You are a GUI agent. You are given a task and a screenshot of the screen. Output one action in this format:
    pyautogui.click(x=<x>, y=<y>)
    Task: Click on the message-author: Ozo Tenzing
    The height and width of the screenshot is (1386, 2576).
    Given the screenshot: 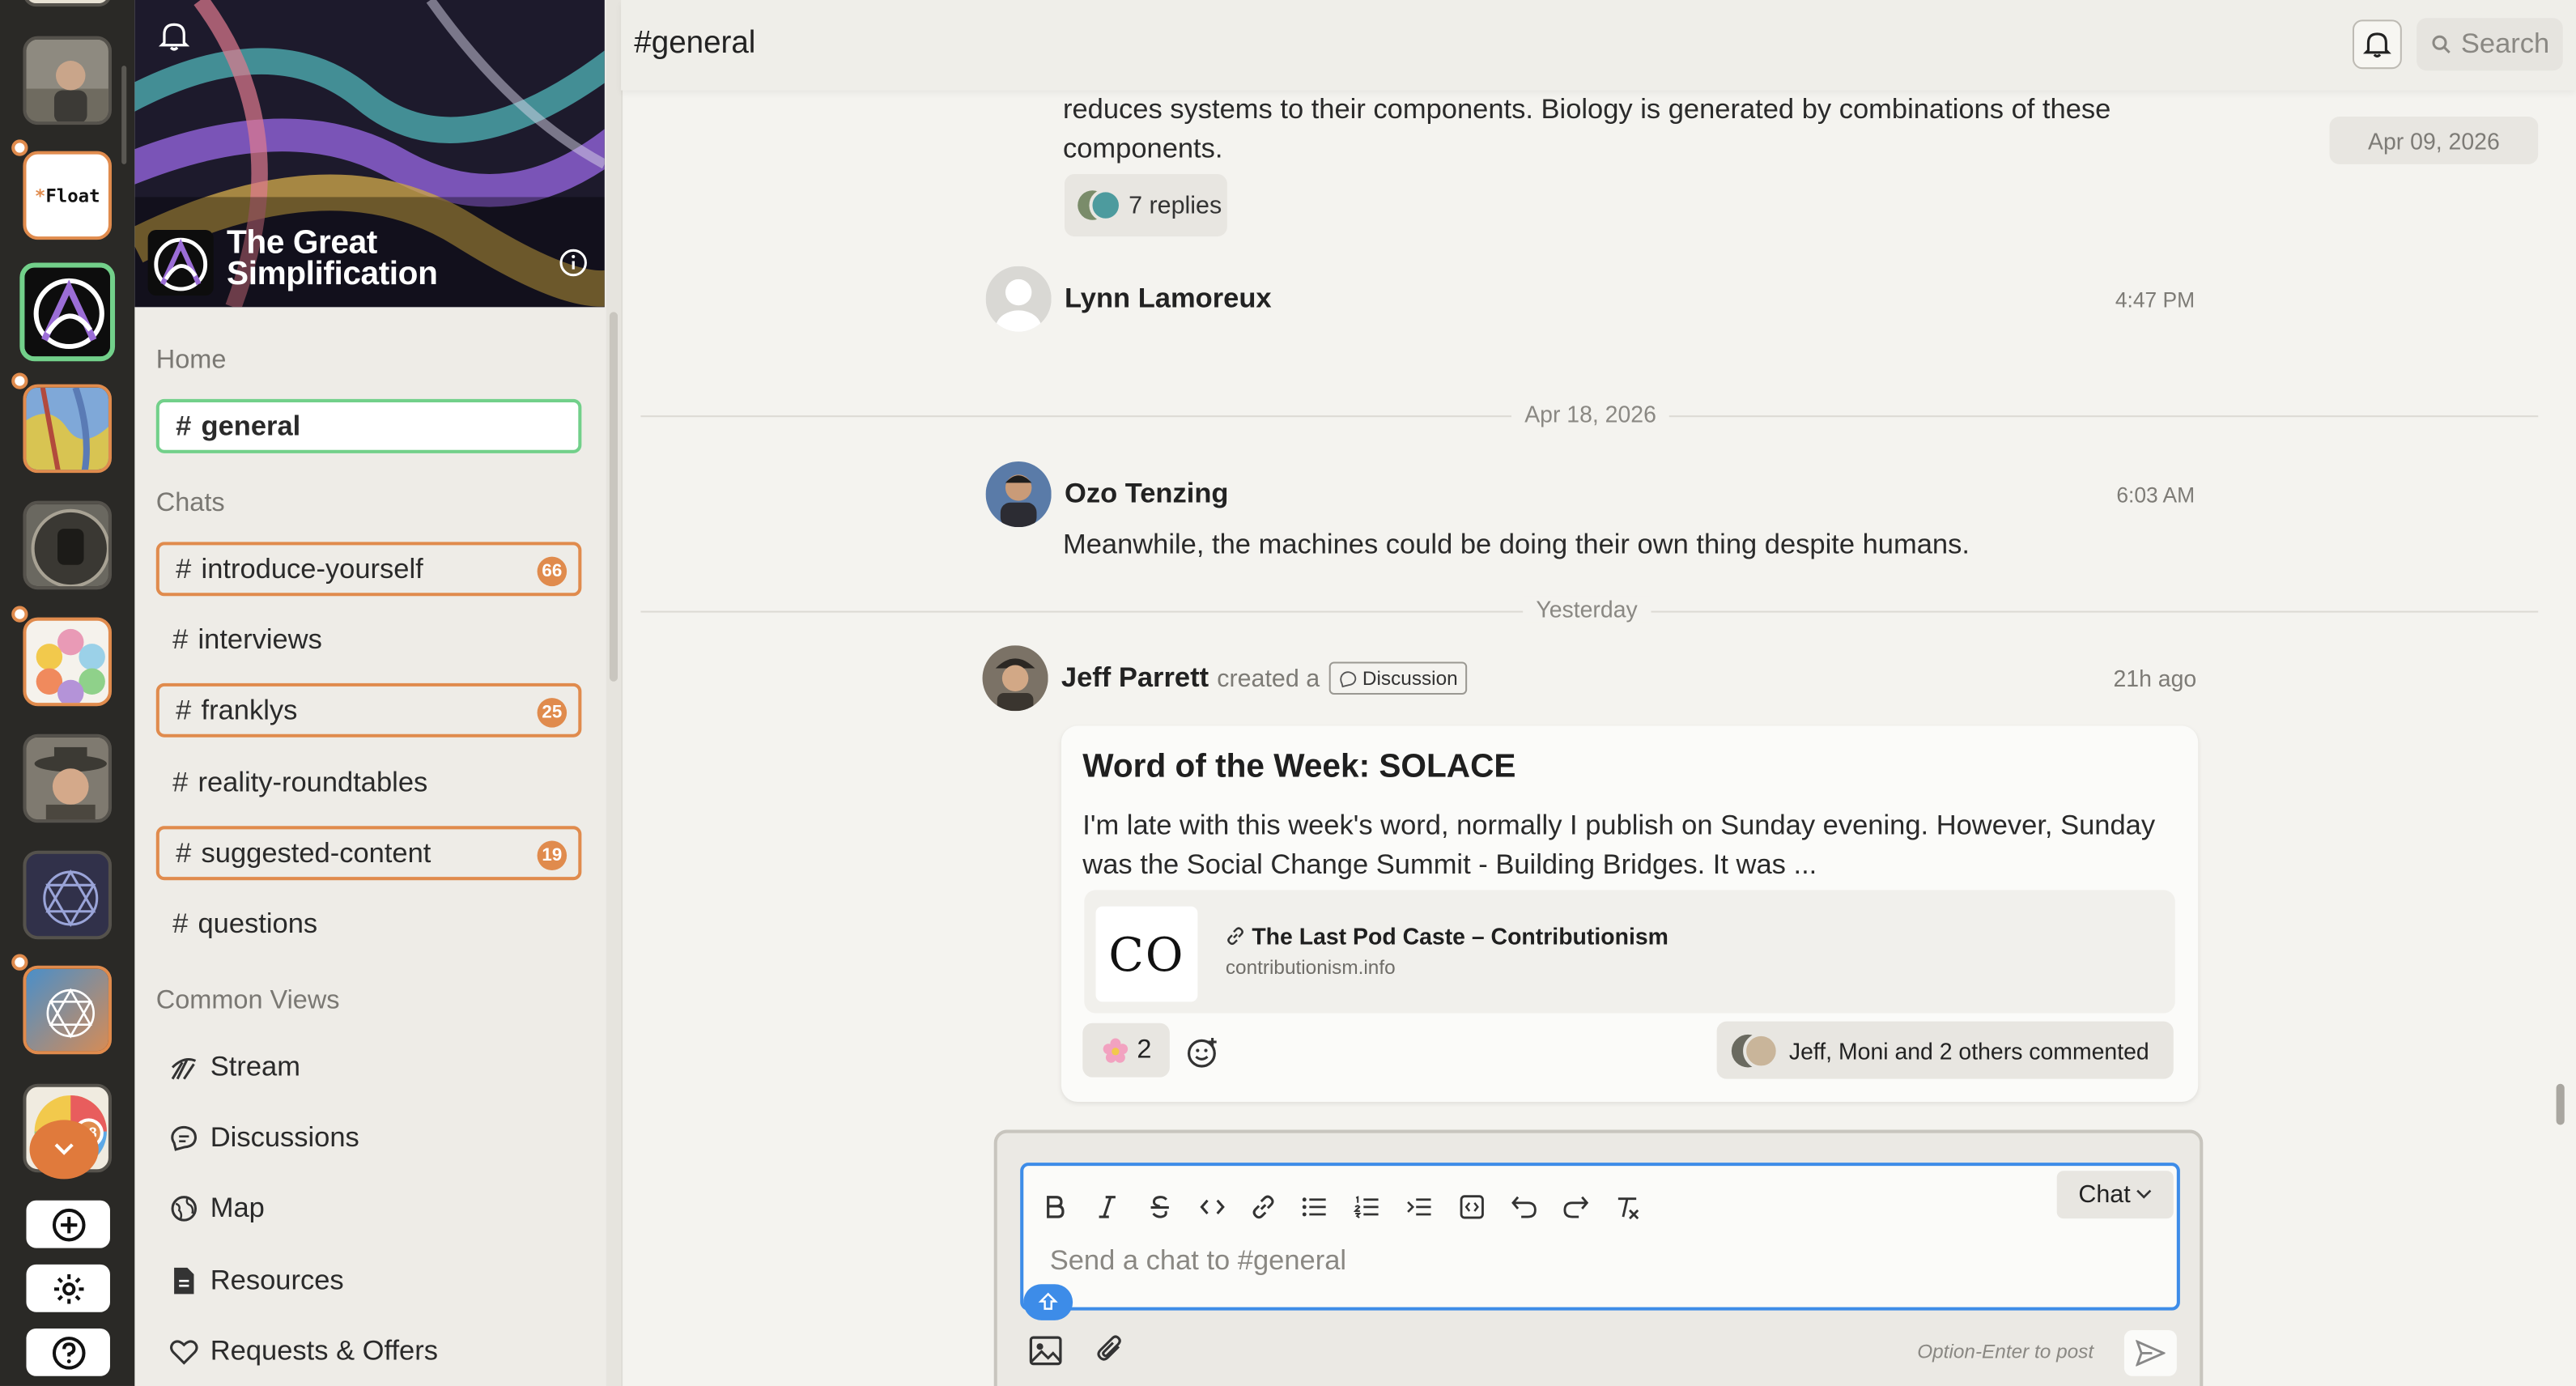 What is the action you would take?
    pyautogui.click(x=1147, y=494)
    